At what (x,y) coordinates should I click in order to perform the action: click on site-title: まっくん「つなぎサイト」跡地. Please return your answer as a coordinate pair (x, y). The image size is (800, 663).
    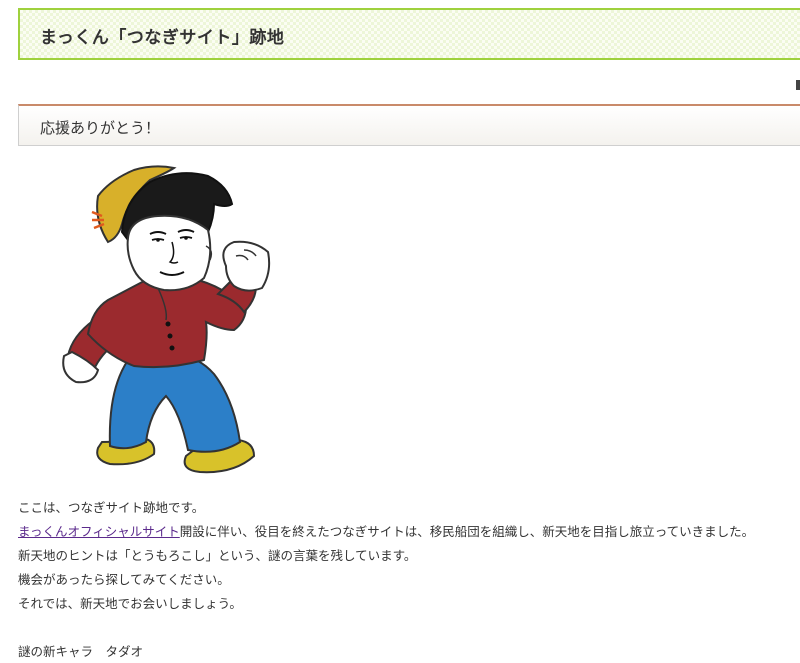
    Looking at the image, I should click on (162, 38).